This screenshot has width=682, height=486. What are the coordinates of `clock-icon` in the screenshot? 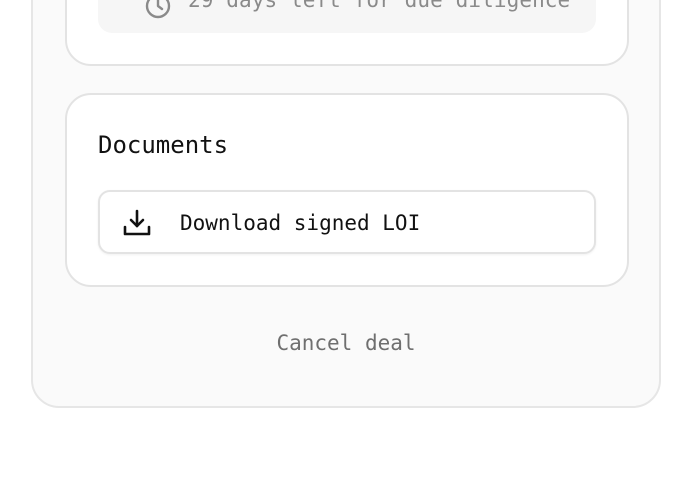 It's located at (158, 9).